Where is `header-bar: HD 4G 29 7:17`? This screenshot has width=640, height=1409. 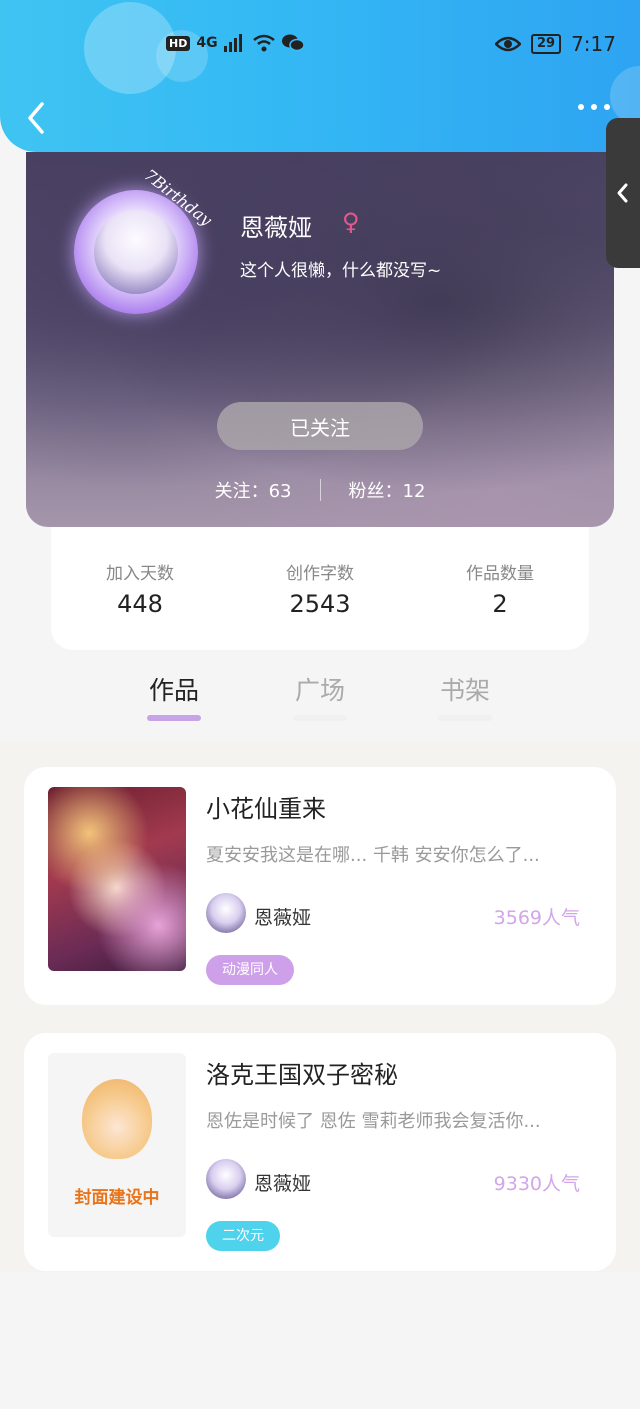 header-bar: HD 4G 29 7:17 is located at coordinates (320, 76).